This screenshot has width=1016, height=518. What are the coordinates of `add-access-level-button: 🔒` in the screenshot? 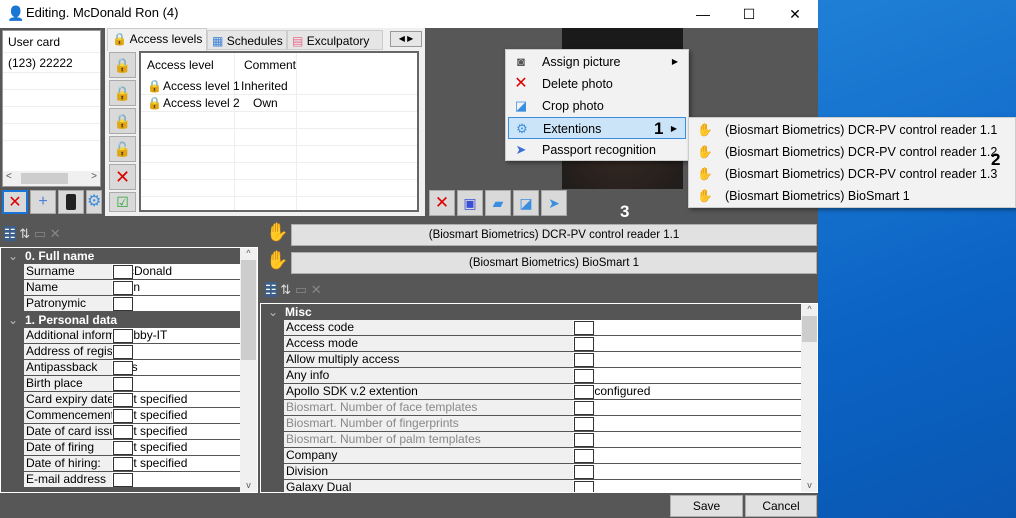 It's located at (122, 65).